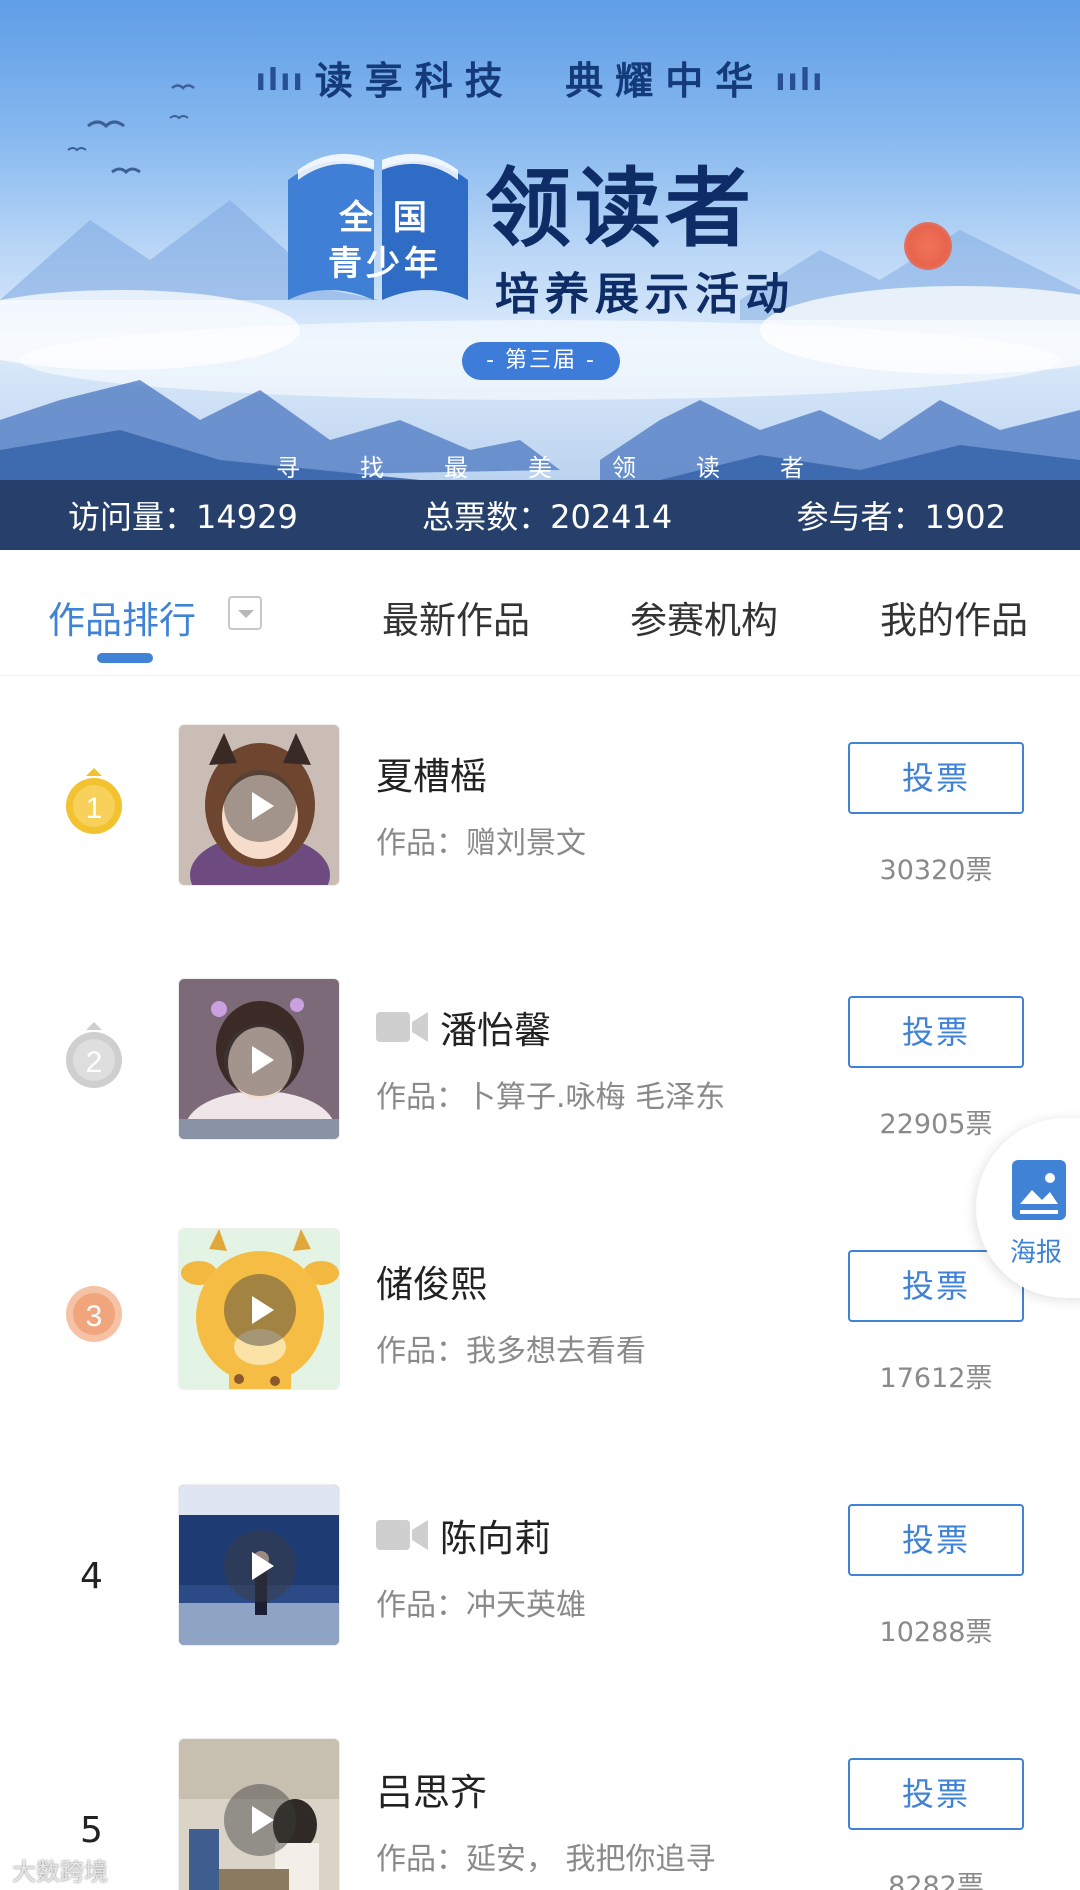 The width and height of the screenshot is (1080, 1890). Describe the element at coordinates (800, 80) in the screenshot. I see `sound-wave-icon: ıılı` at that location.